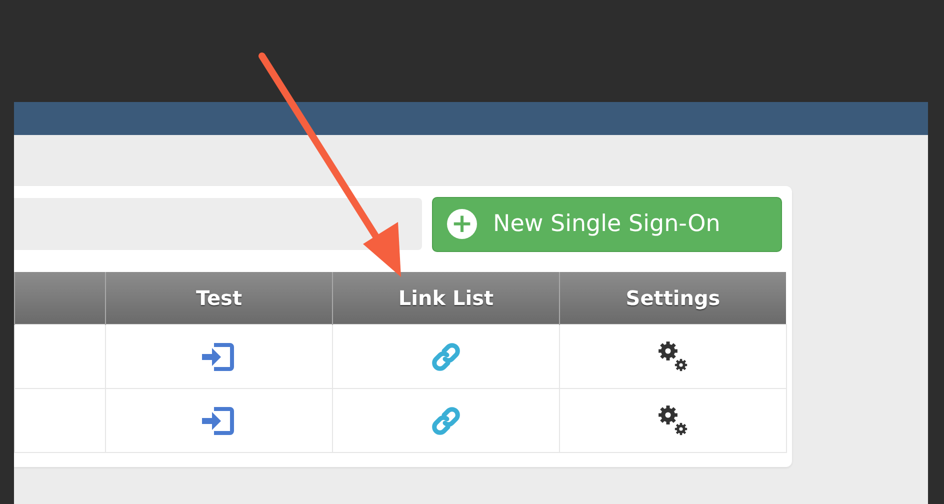 The width and height of the screenshot is (944, 504). I want to click on new-single-sign-on-button: + New Single Sign-On, so click(607, 224).